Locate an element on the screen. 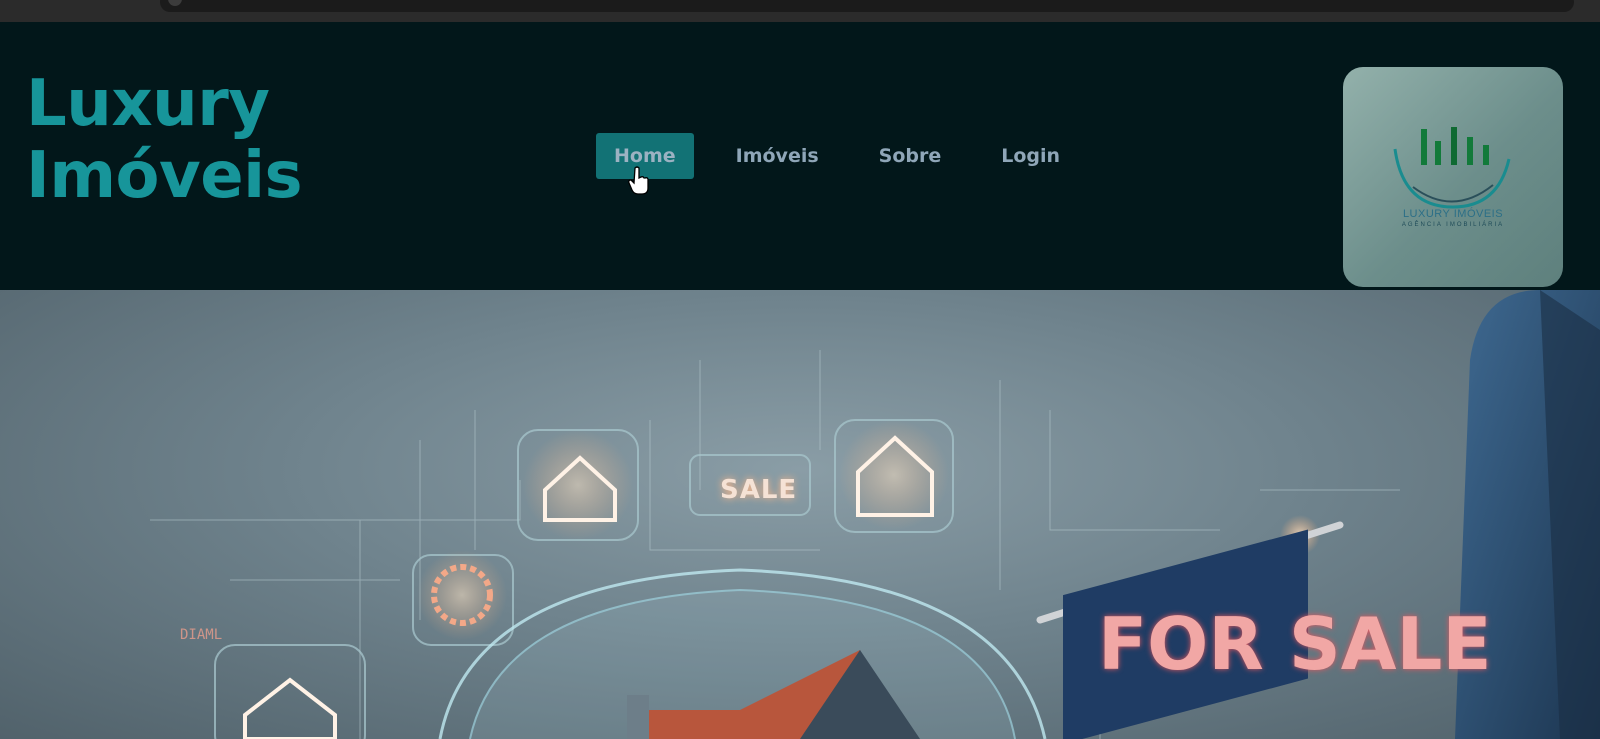 Image resolution: width=1600 pixels, height=739 pixels. logo-graphic-icon is located at coordinates (1452, 168).